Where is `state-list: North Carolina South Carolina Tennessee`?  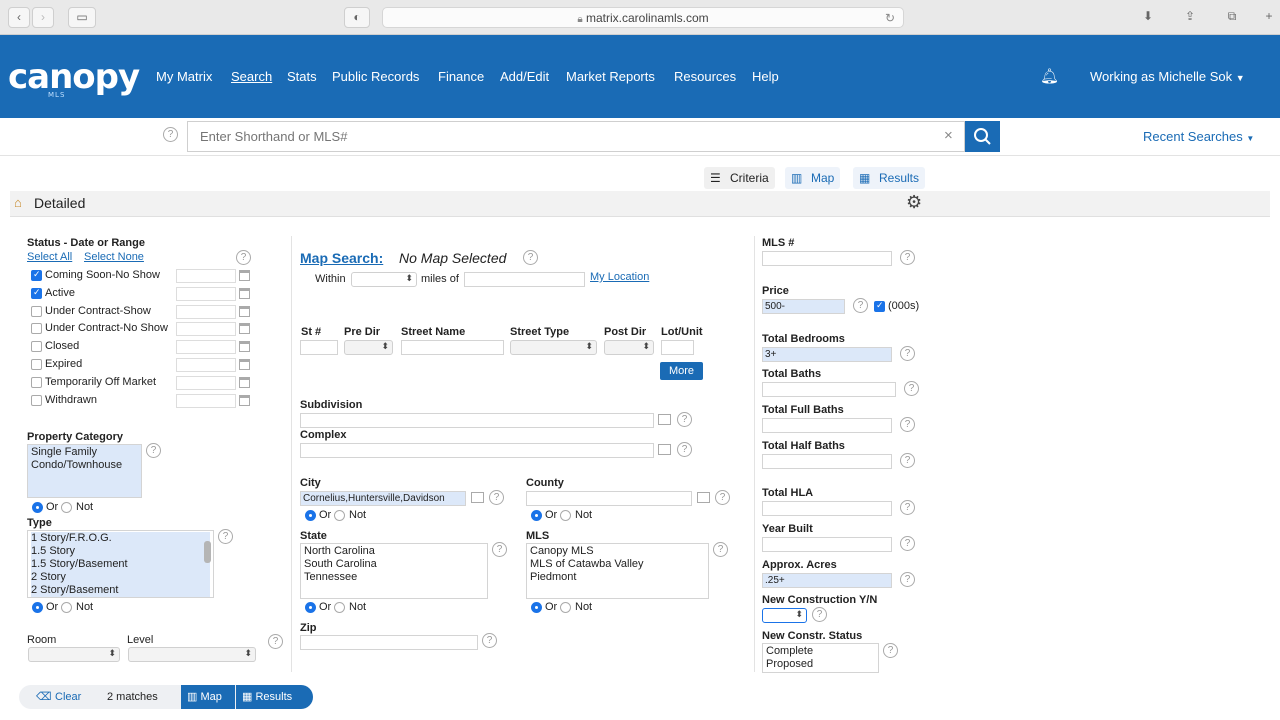
state-list: North Carolina South Carolina Tennessee is located at coordinates (394, 571).